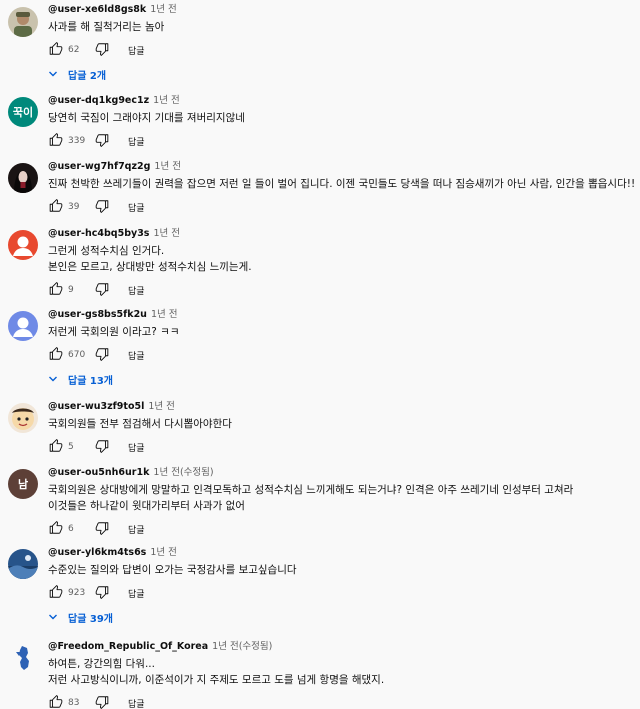 The image size is (640, 709). I want to click on like-count: 670, so click(77, 355).